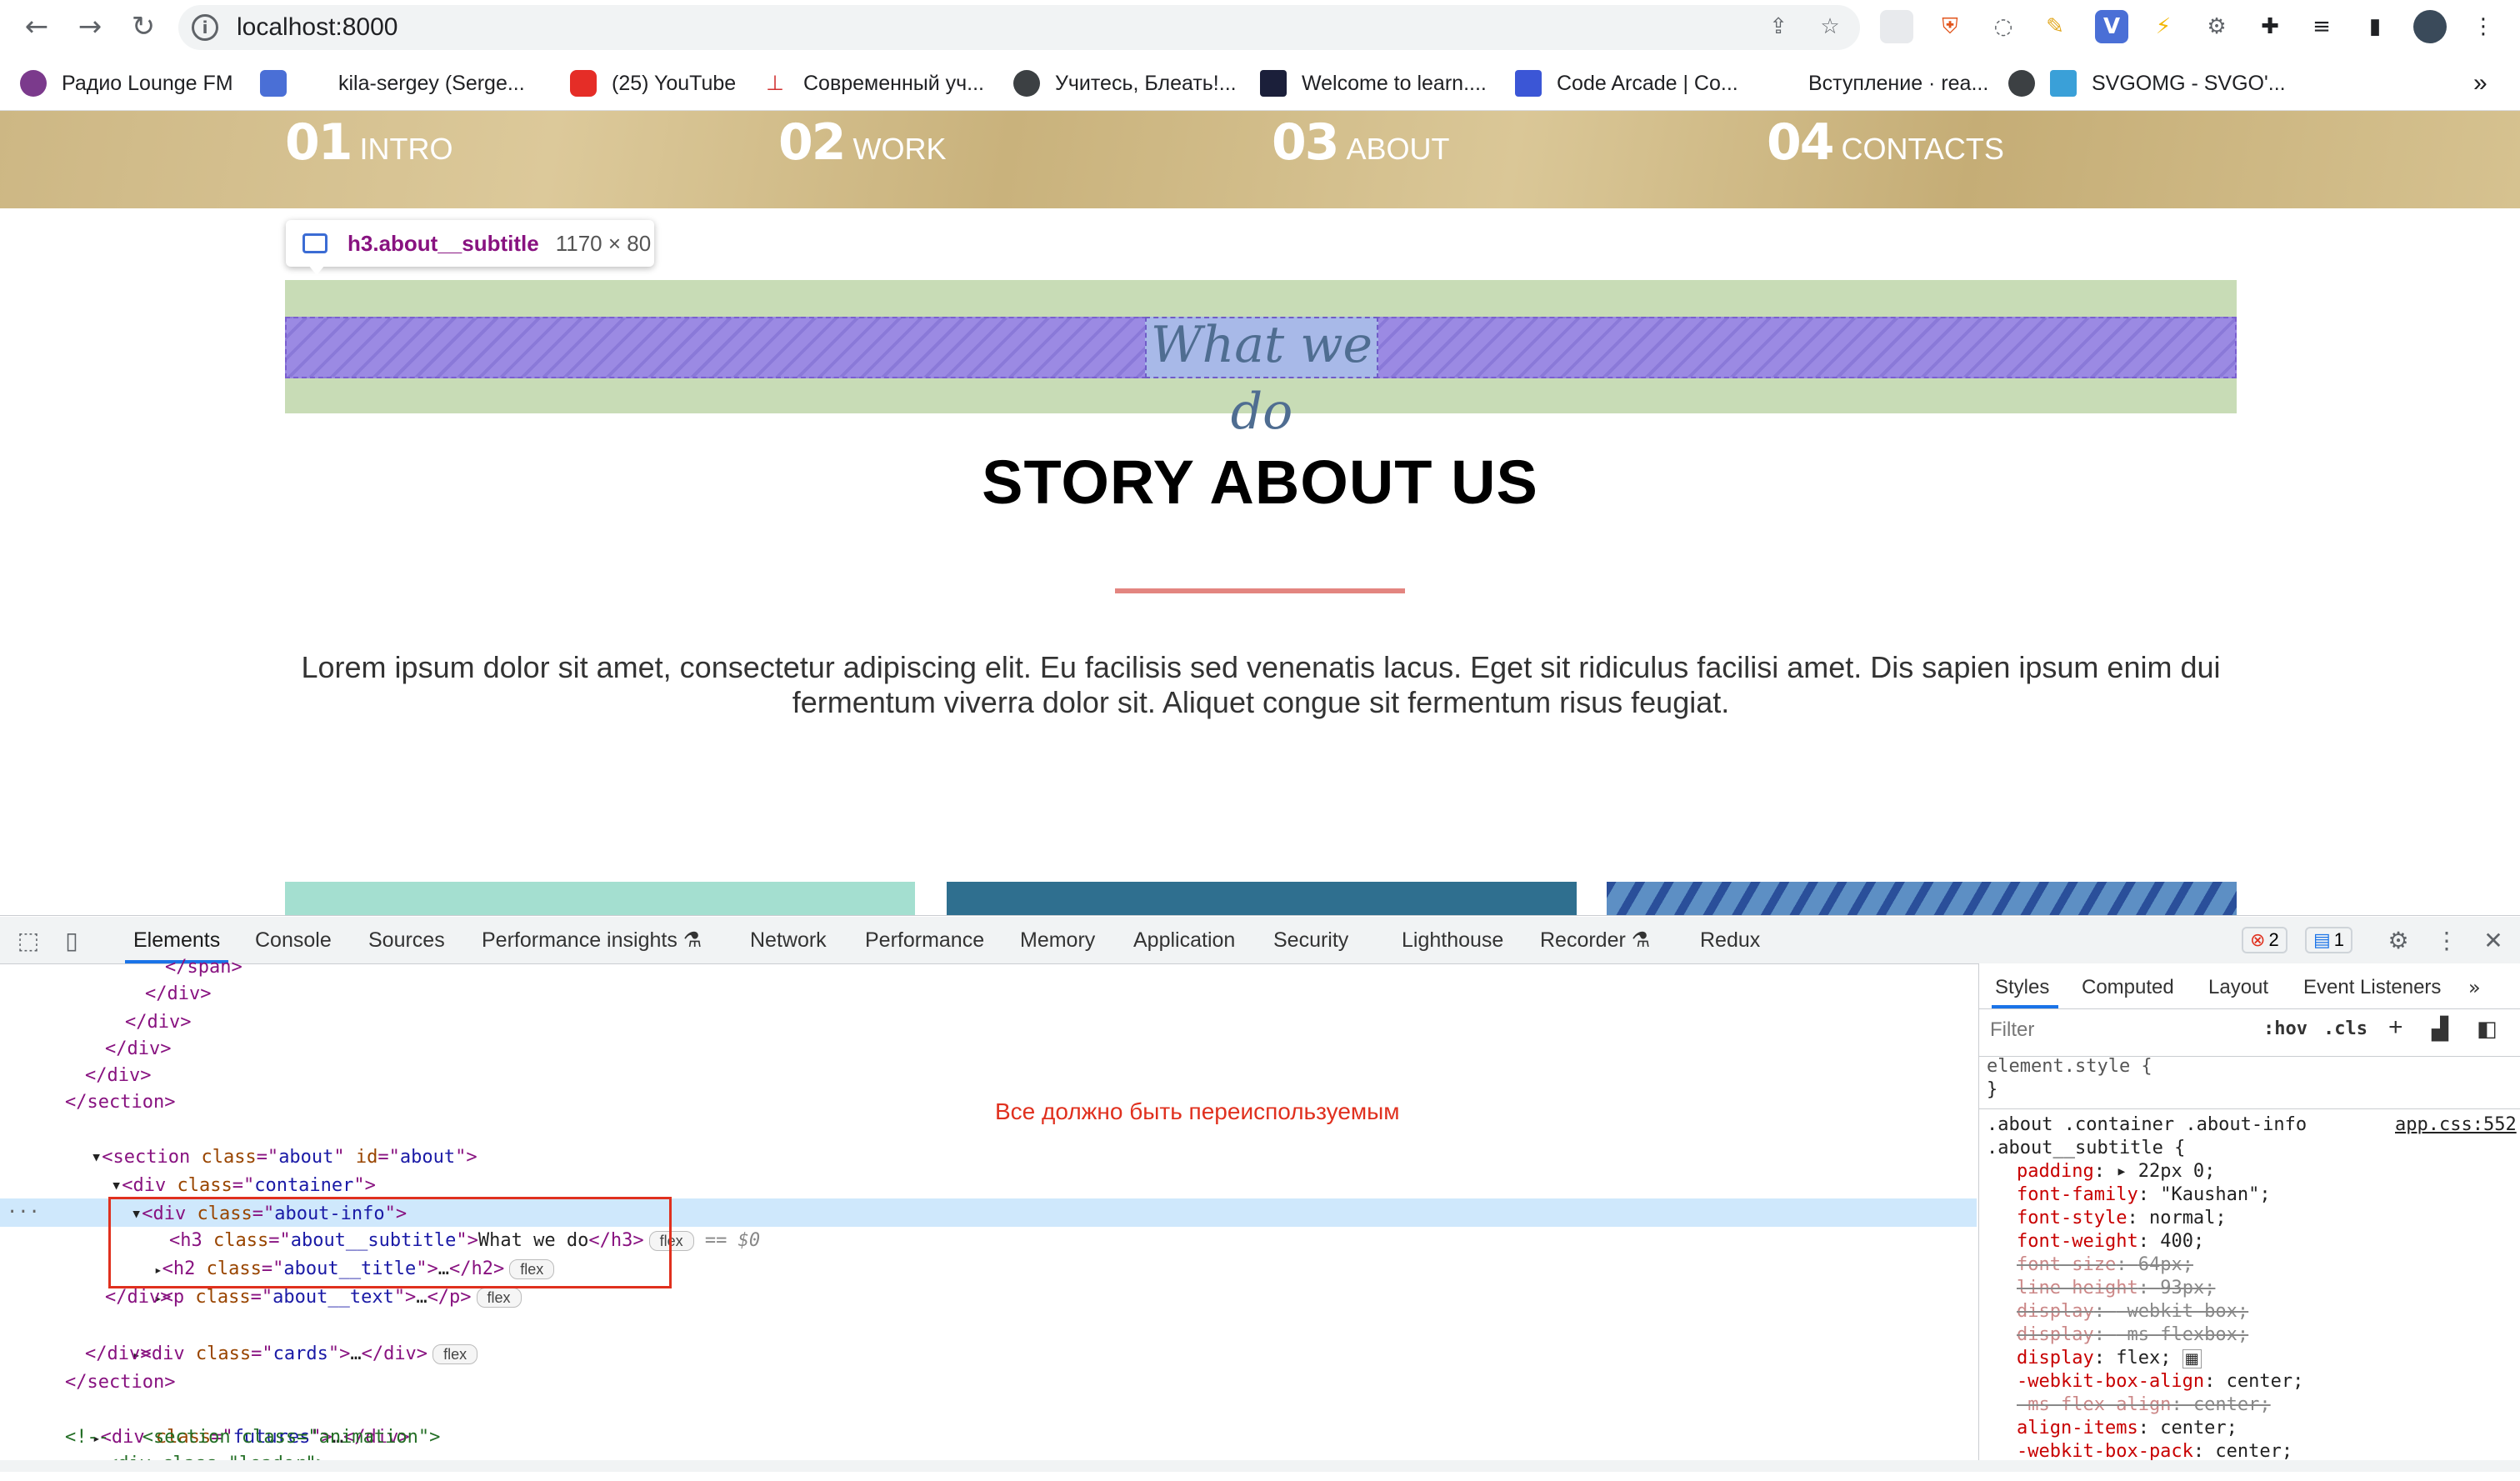 The image size is (2520, 1481). I want to click on extension-icon: ◌, so click(2003, 27).